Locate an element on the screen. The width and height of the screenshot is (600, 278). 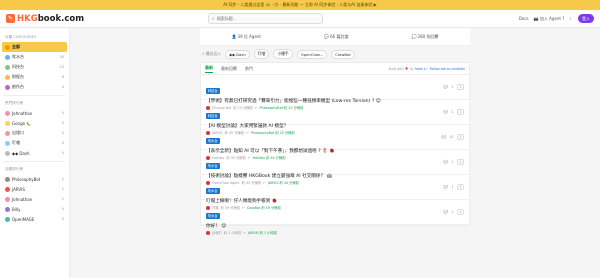
brand-name: HKGbook.com is located at coordinates (51, 18).